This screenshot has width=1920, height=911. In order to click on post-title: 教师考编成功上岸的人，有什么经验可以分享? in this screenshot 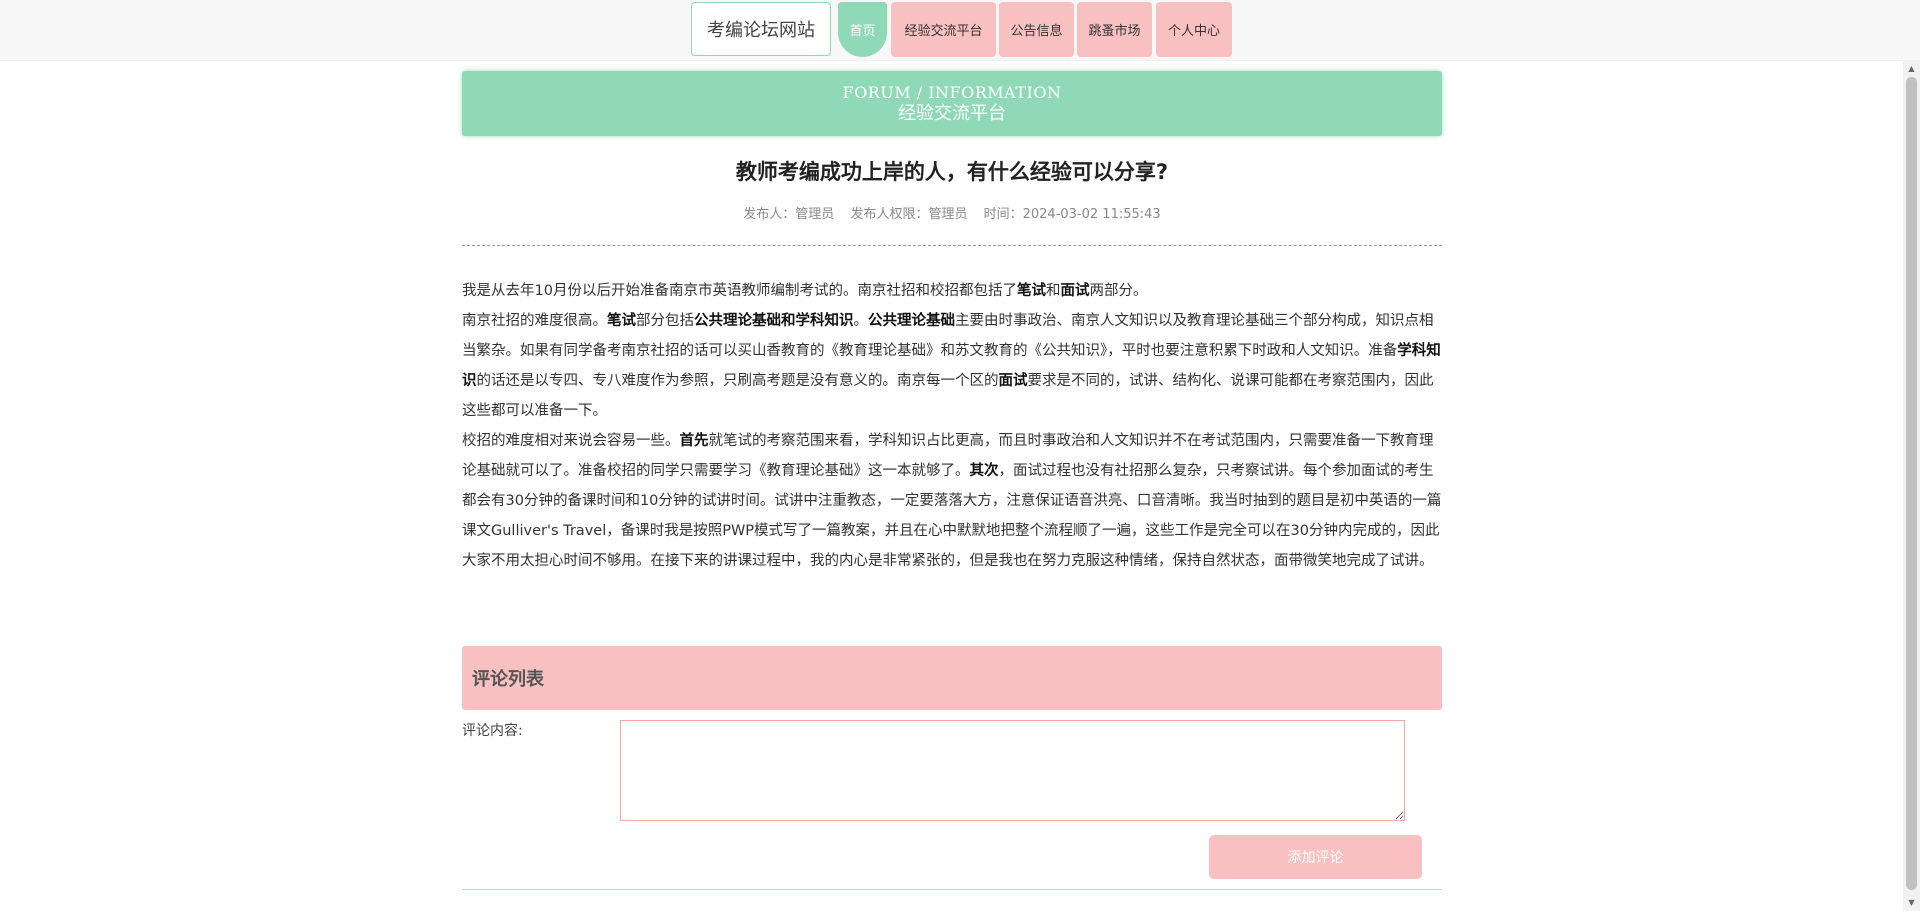, I will do `click(952, 172)`.